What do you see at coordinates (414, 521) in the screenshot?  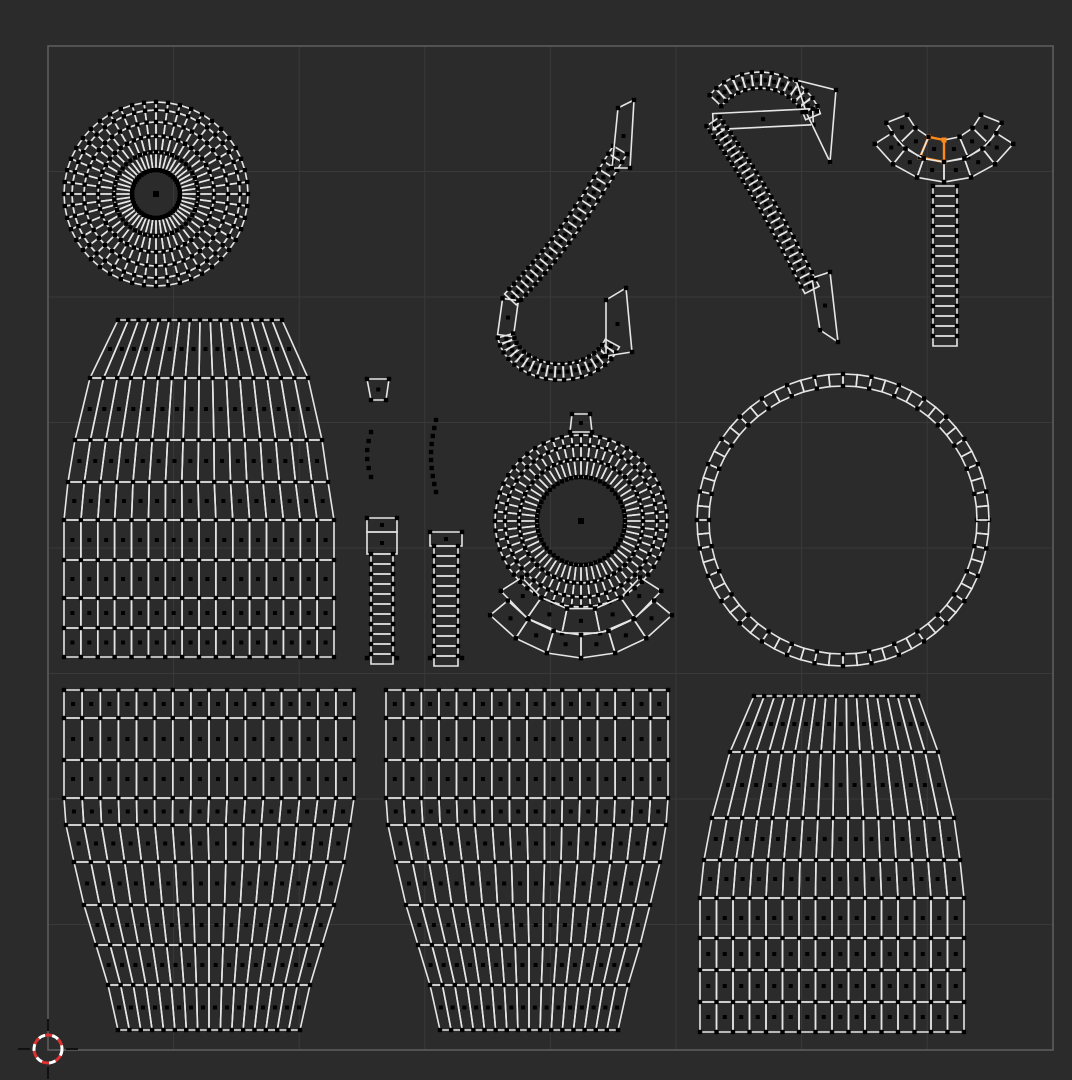 I see `uv-island-small-pieces` at bounding box center [414, 521].